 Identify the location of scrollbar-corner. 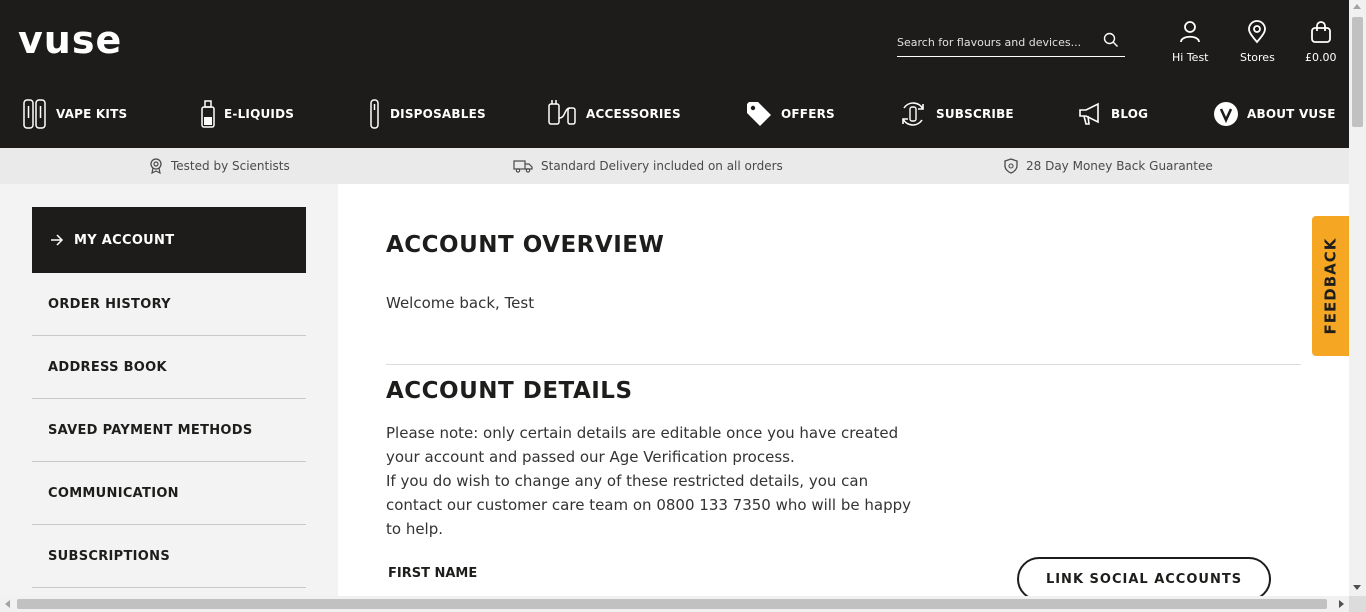
(1357, 604).